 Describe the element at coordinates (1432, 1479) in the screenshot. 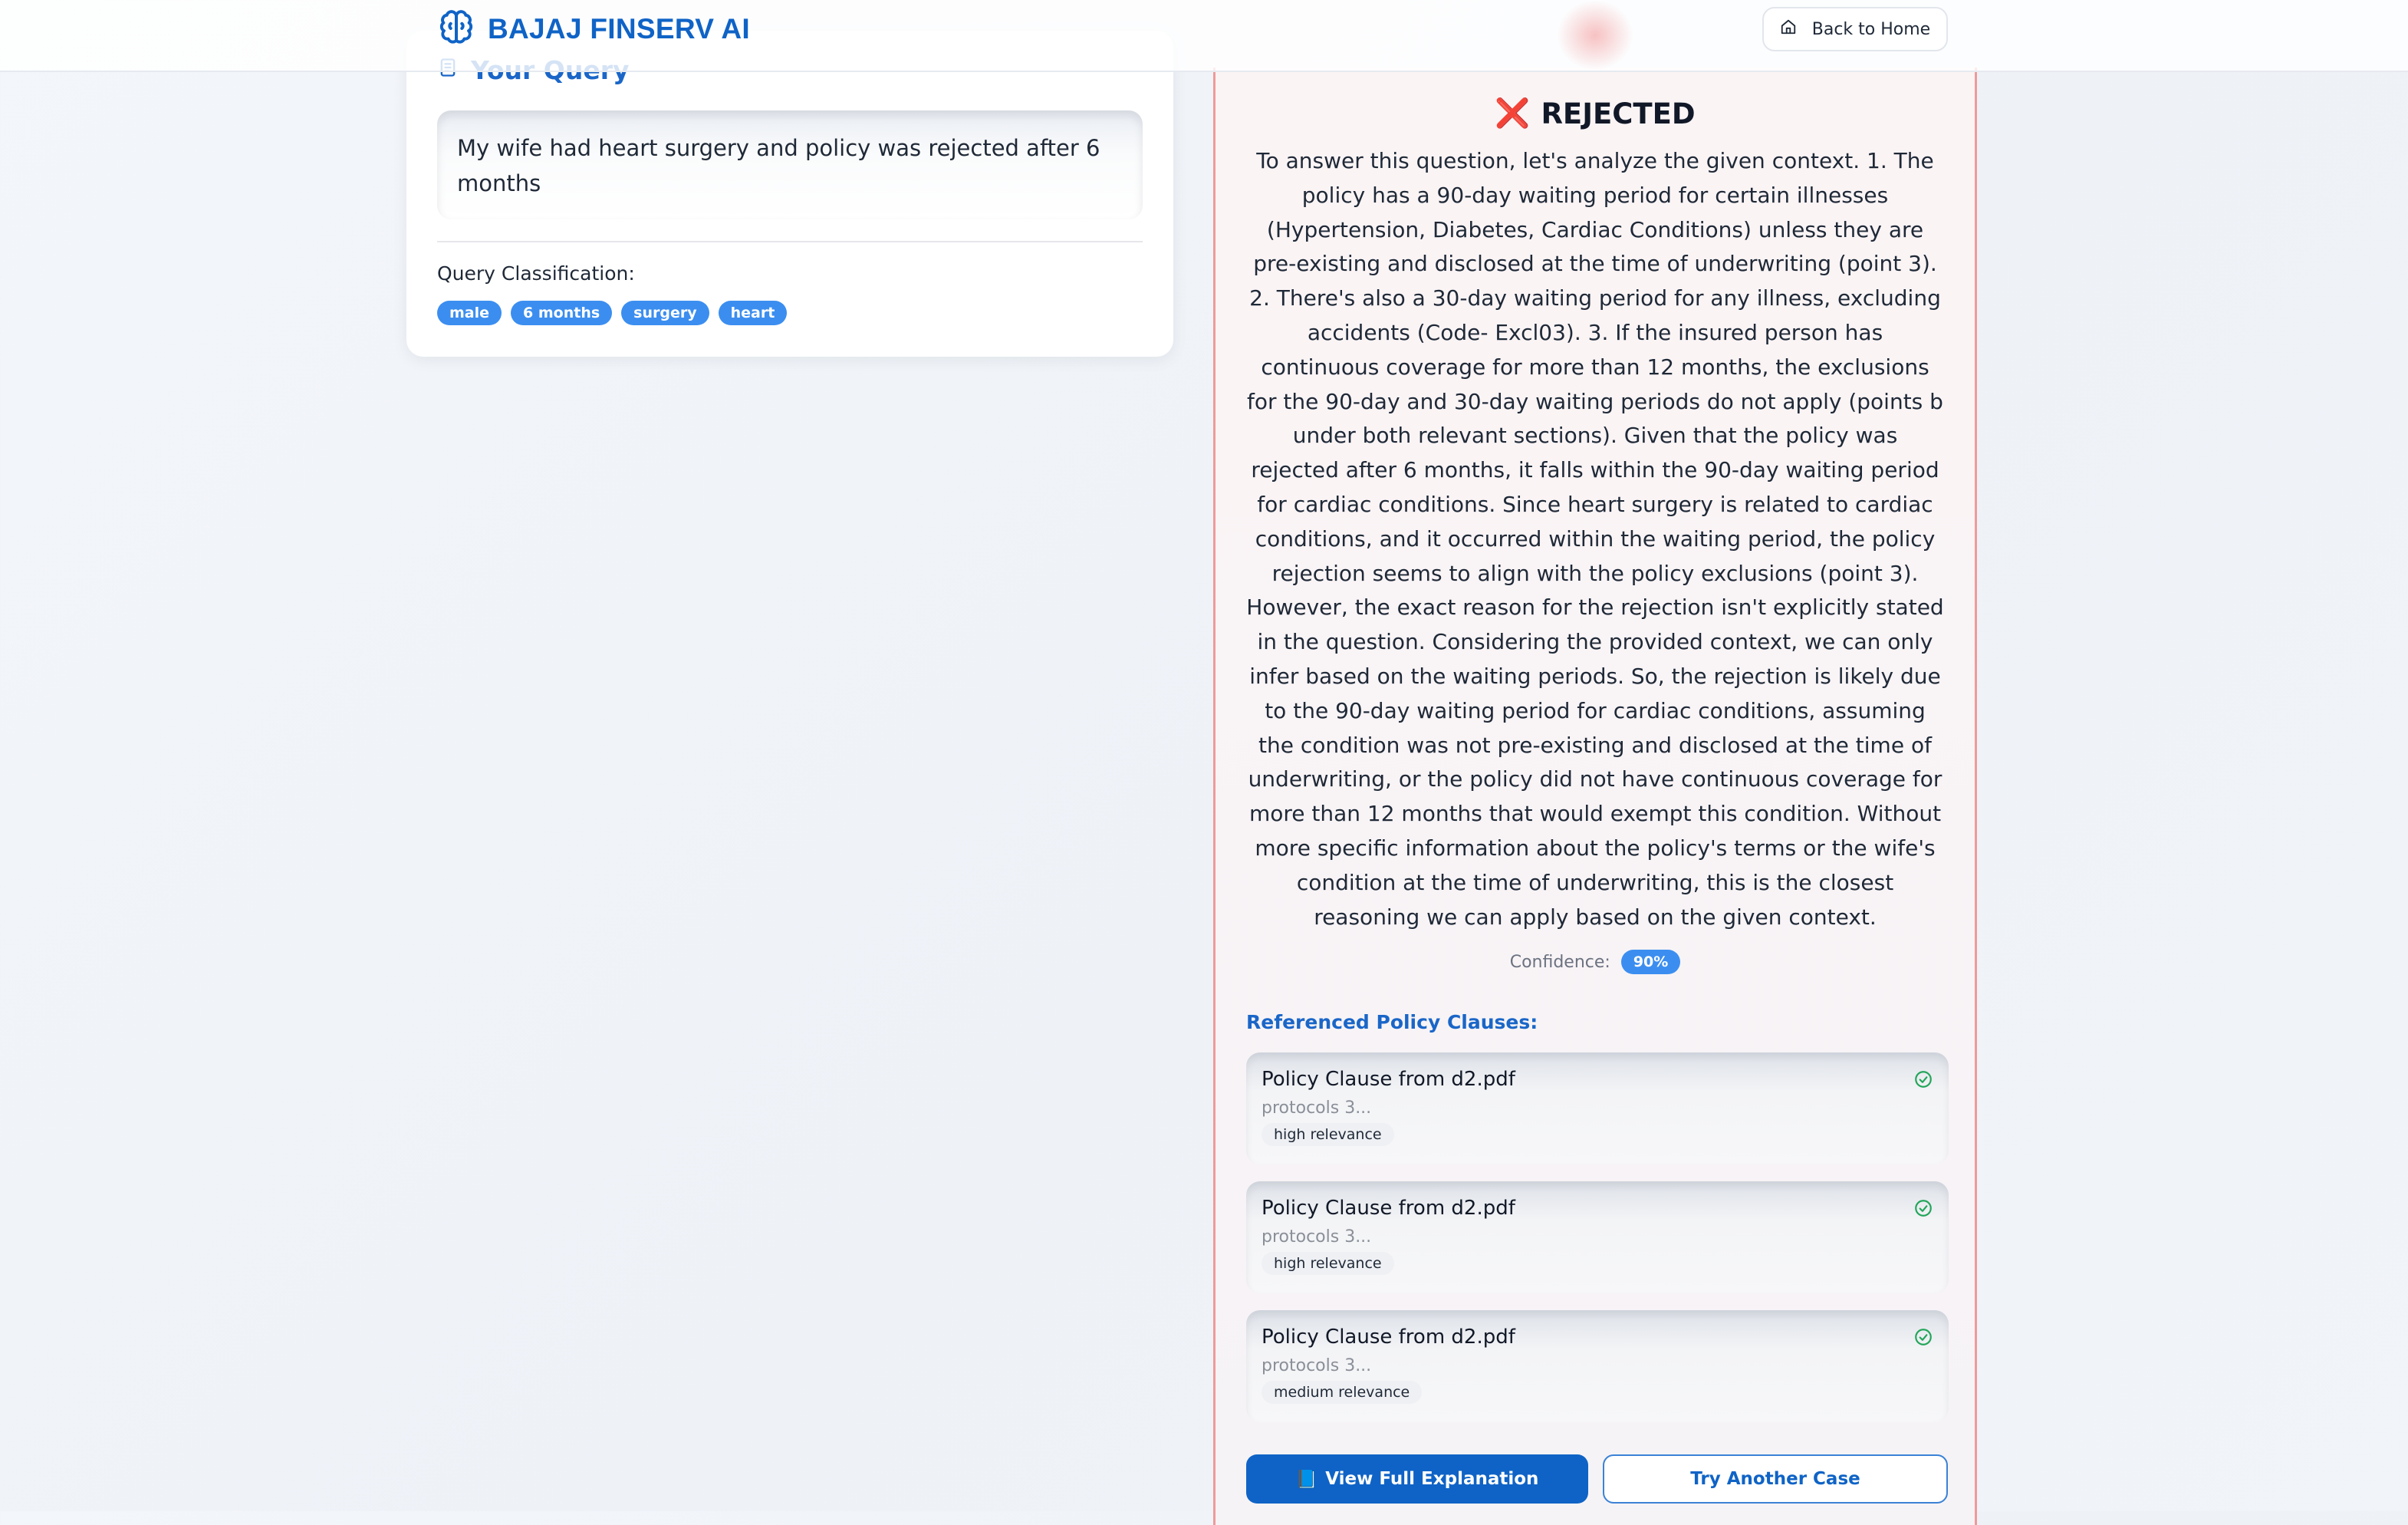

I see `view-full-explanation-label: View Full Explanation` at that location.